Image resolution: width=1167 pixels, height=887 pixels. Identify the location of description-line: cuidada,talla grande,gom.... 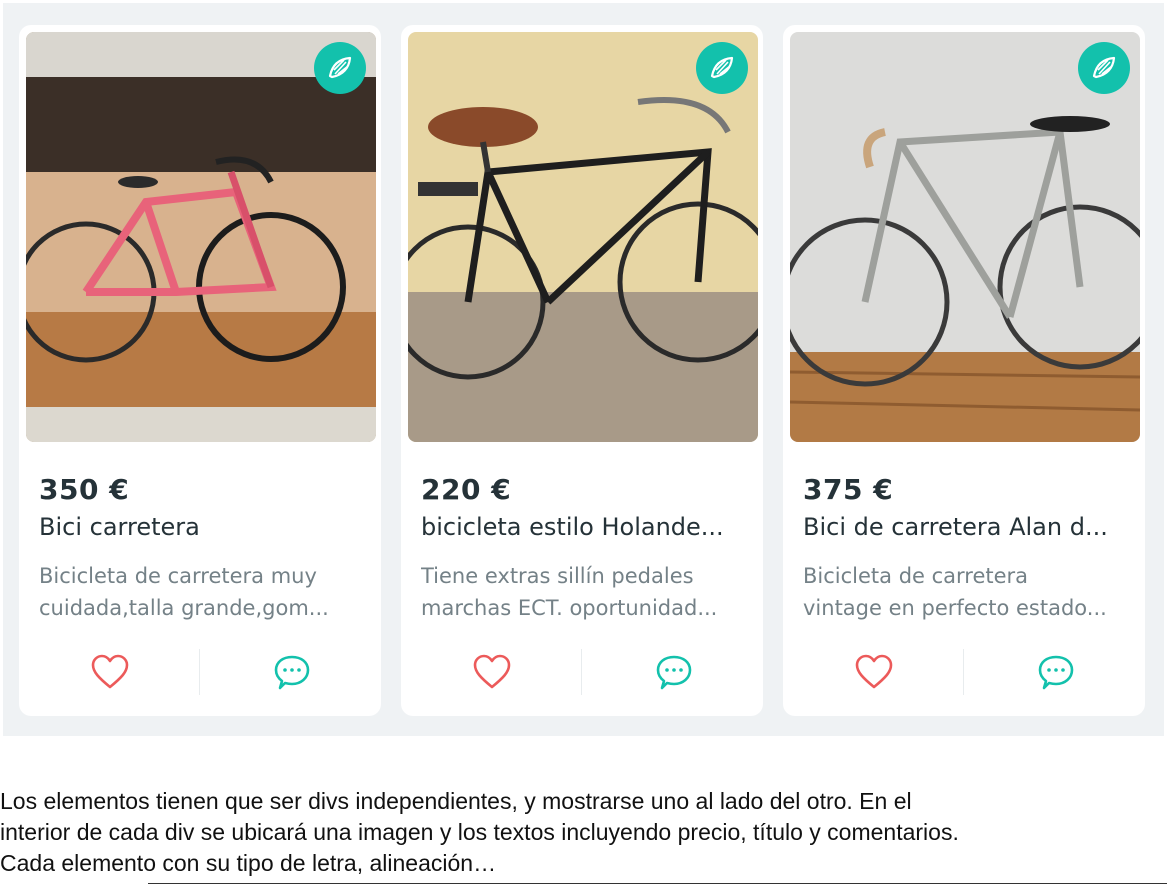
(184, 608).